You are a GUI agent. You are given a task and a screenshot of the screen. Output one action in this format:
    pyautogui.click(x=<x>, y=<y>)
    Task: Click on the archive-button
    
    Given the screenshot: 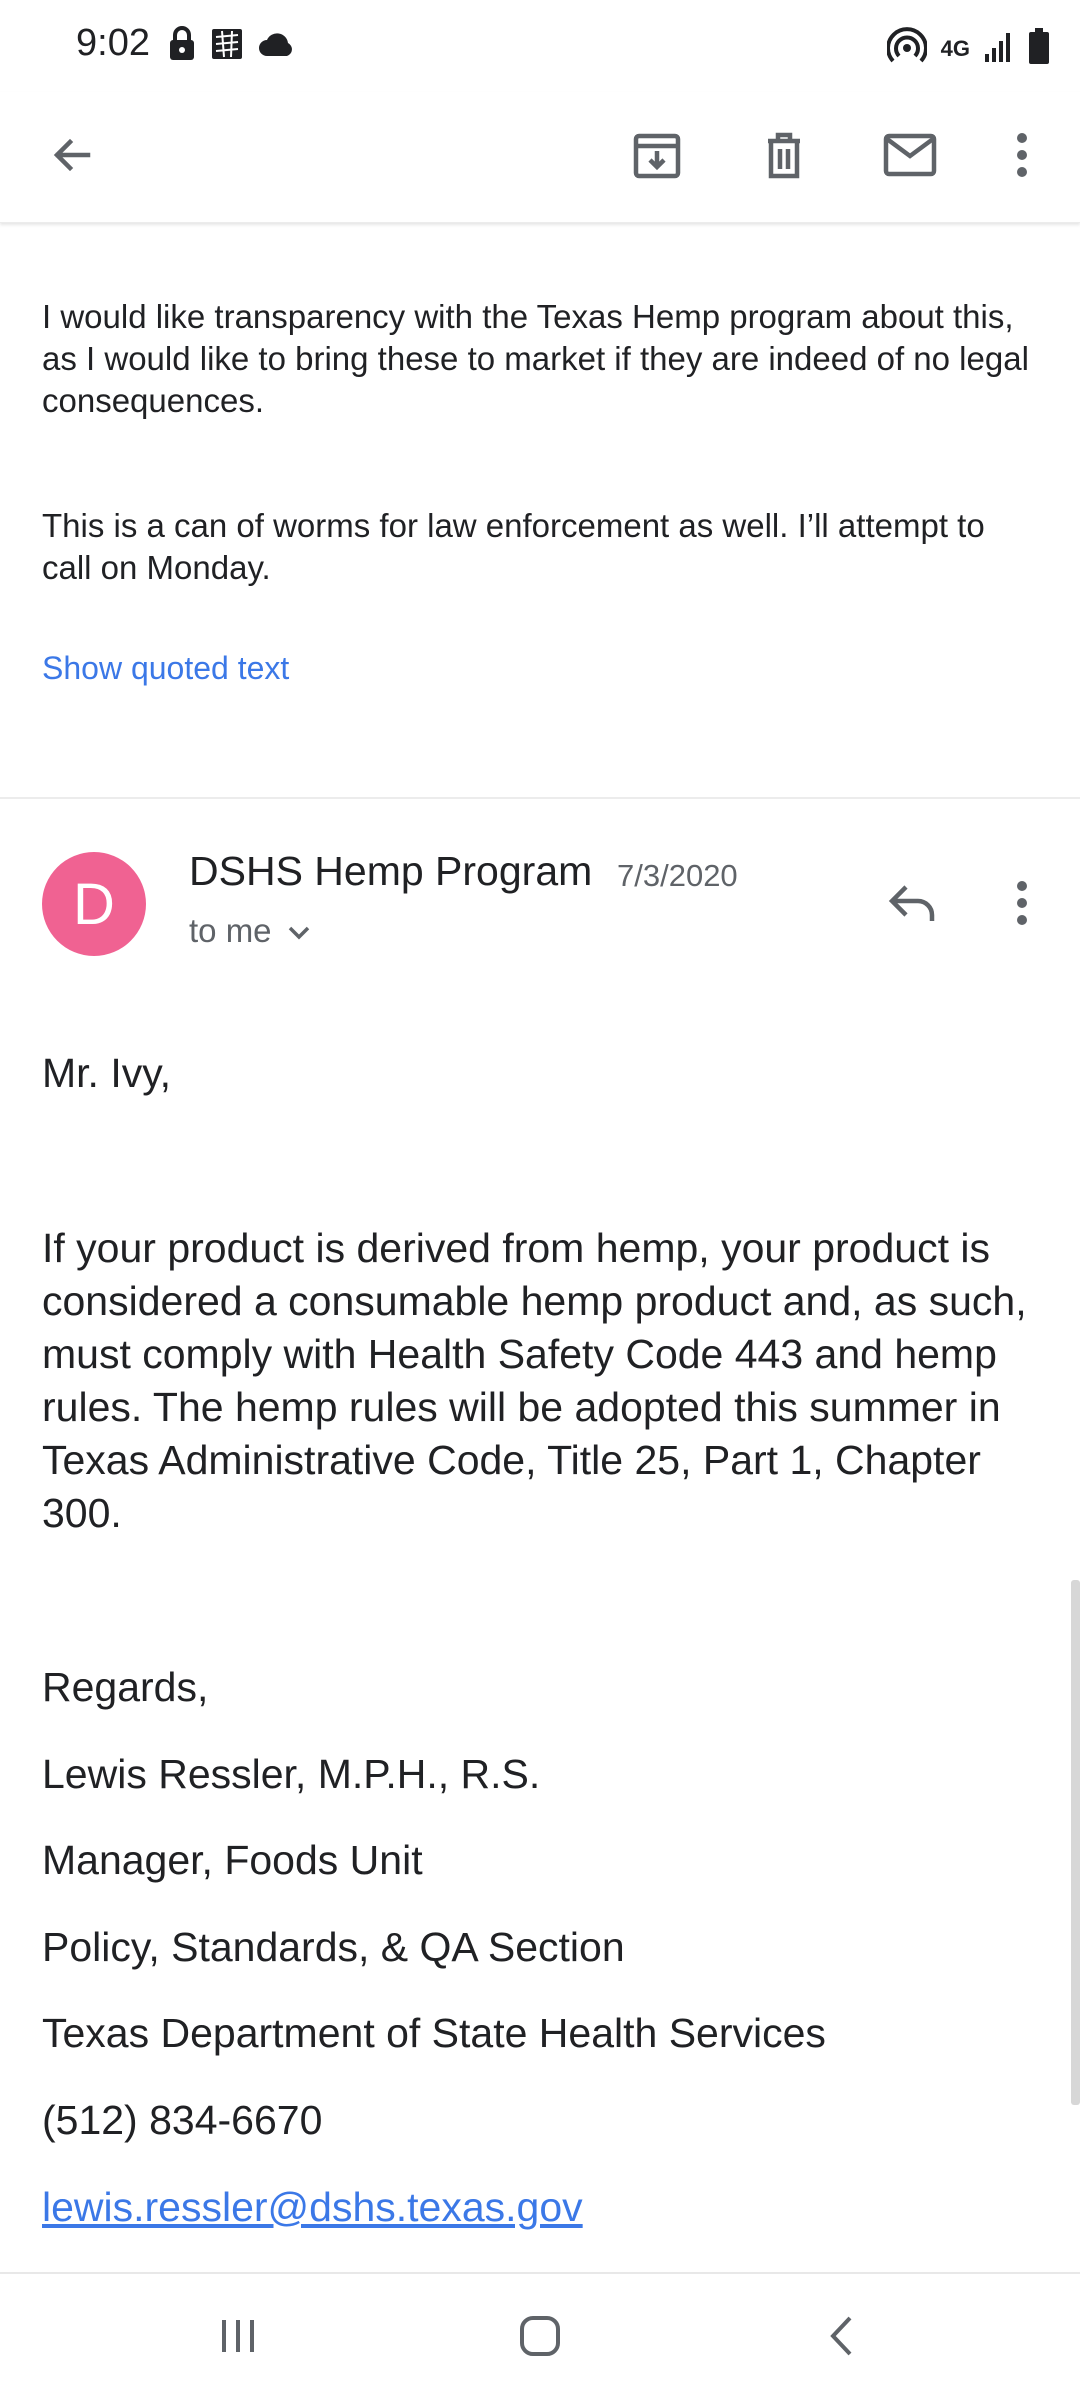 What is the action you would take?
    pyautogui.click(x=657, y=157)
    